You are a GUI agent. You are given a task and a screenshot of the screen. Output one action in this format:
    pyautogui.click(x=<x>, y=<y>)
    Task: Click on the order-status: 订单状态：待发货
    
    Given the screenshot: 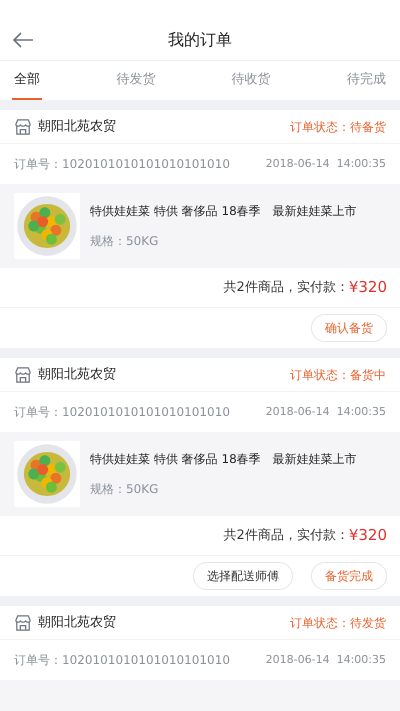 What is the action you would take?
    pyautogui.click(x=338, y=623)
    